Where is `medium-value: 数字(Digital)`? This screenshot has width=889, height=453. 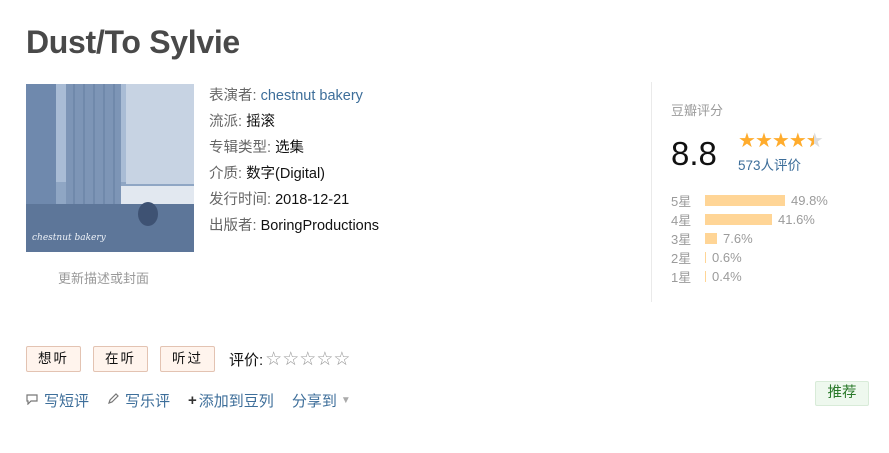 medium-value: 数字(Digital) is located at coordinates (286, 174).